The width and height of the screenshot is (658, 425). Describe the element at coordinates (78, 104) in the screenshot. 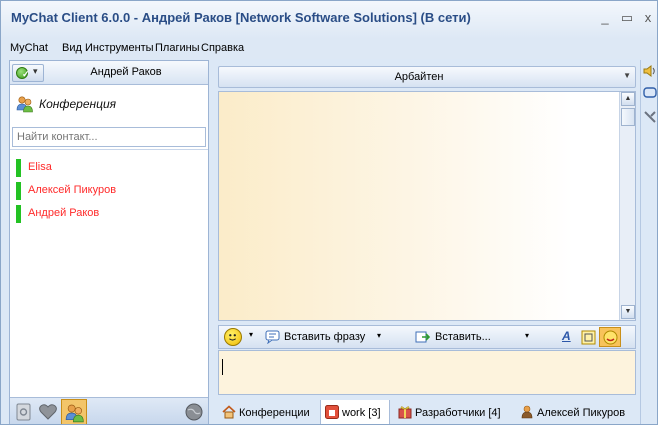

I see `conference-label: Конференция` at that location.